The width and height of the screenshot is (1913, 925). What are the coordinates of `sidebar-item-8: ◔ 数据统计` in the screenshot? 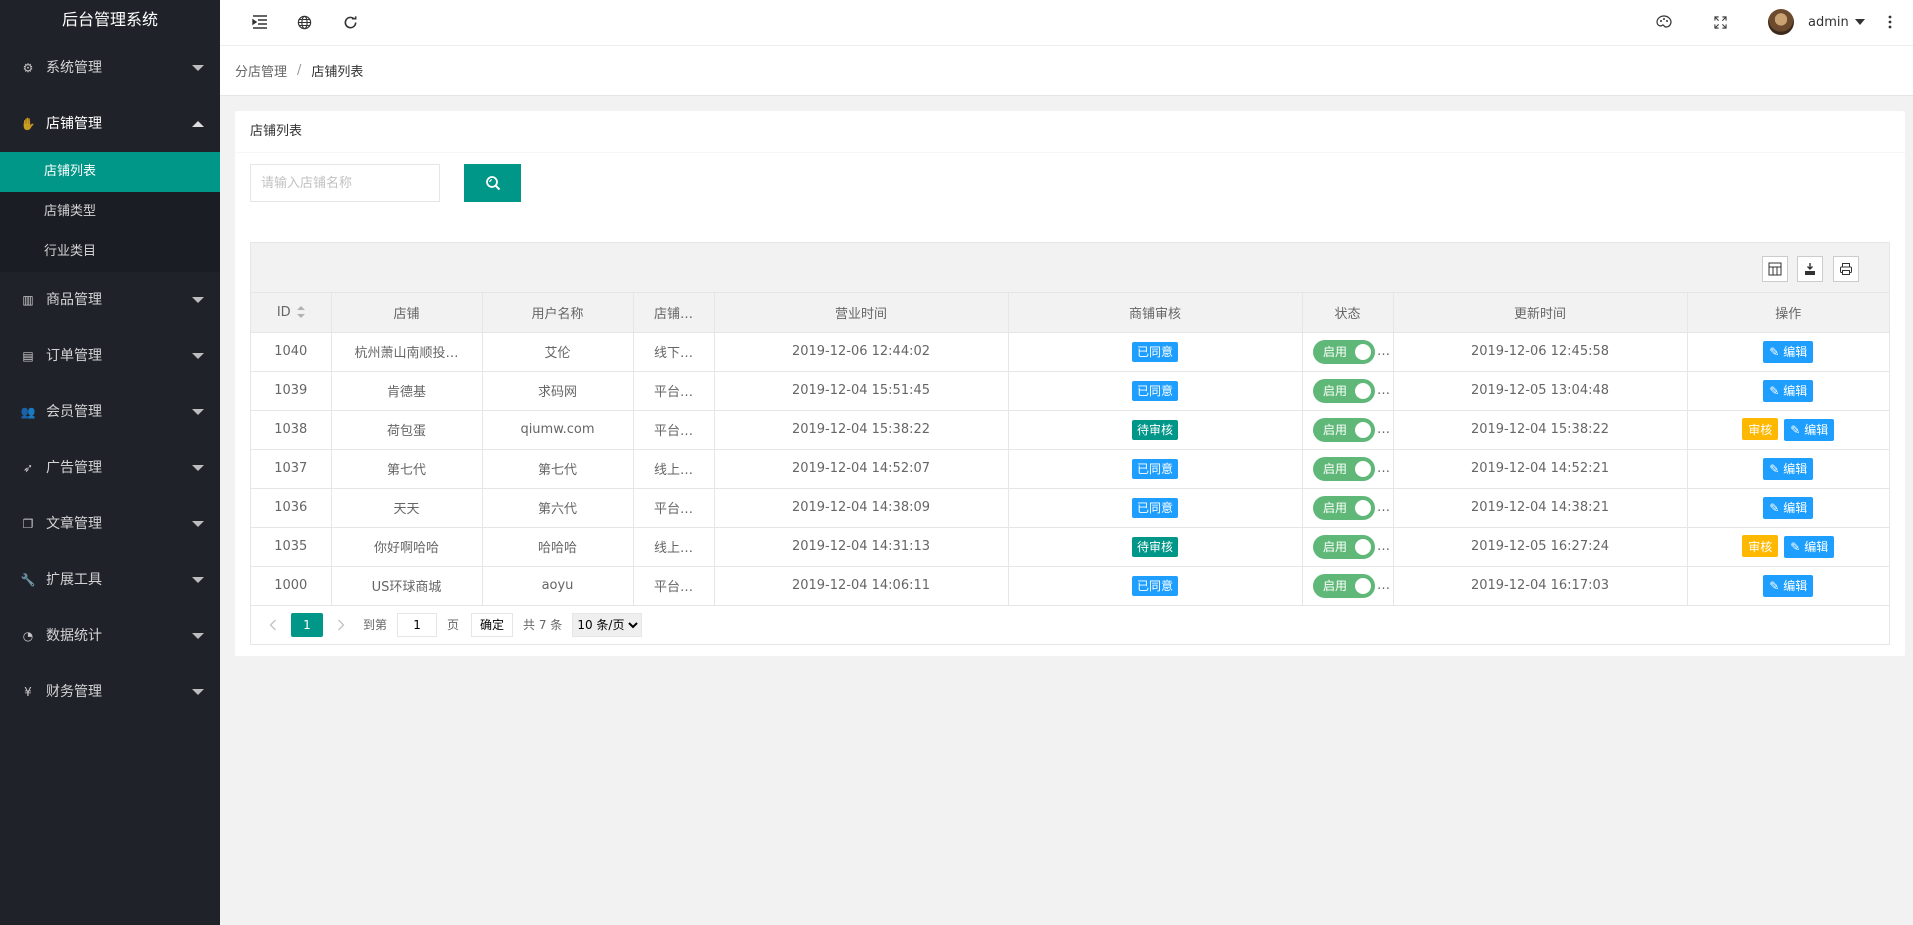 It's located at (110, 636).